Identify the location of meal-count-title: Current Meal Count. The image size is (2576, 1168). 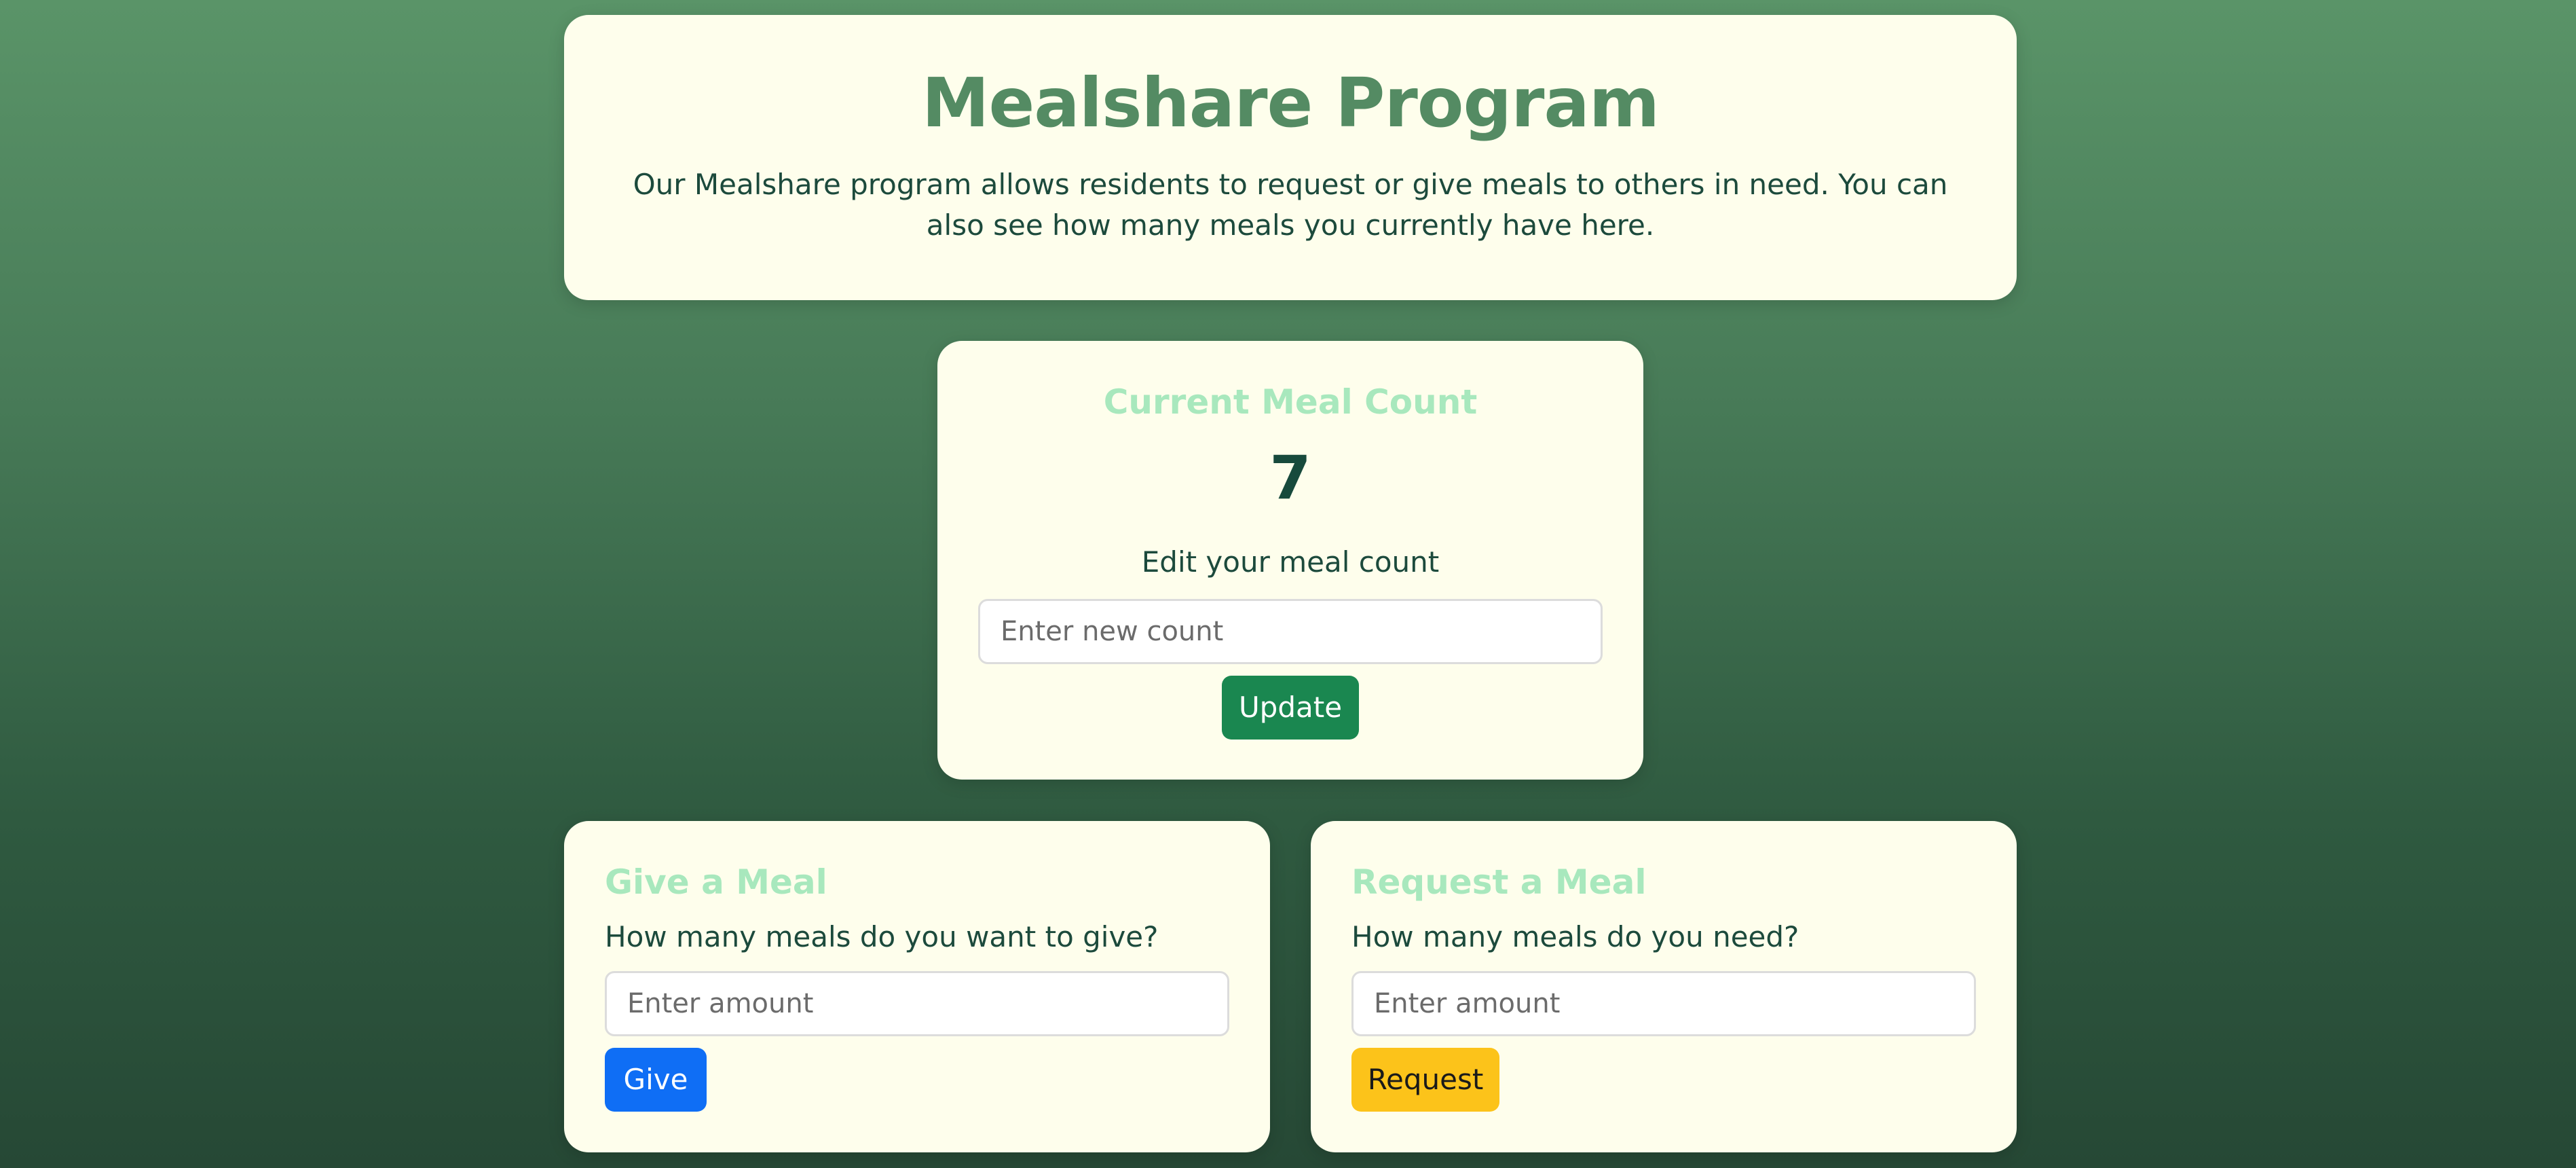
(1291, 402).